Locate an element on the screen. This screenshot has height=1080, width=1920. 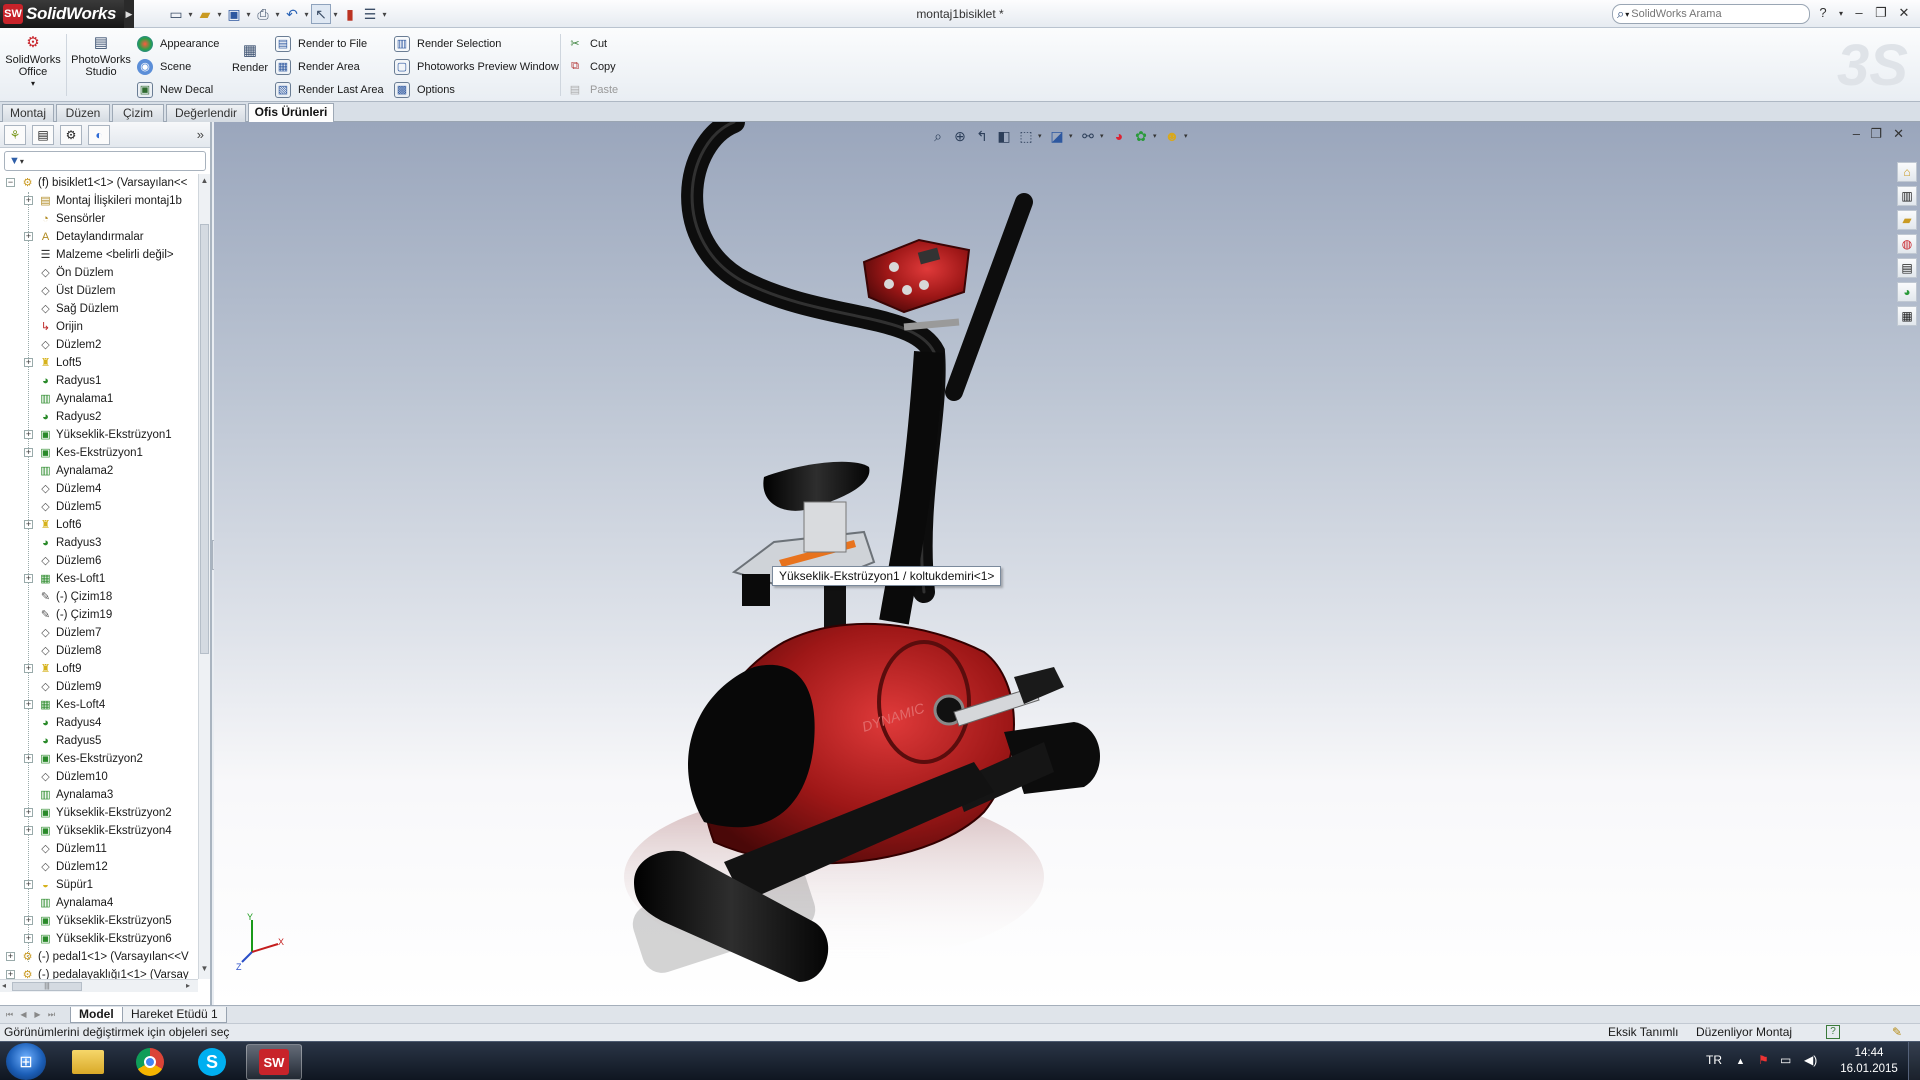
volume-icon: ◀) is located at coordinates (1810, 1060).